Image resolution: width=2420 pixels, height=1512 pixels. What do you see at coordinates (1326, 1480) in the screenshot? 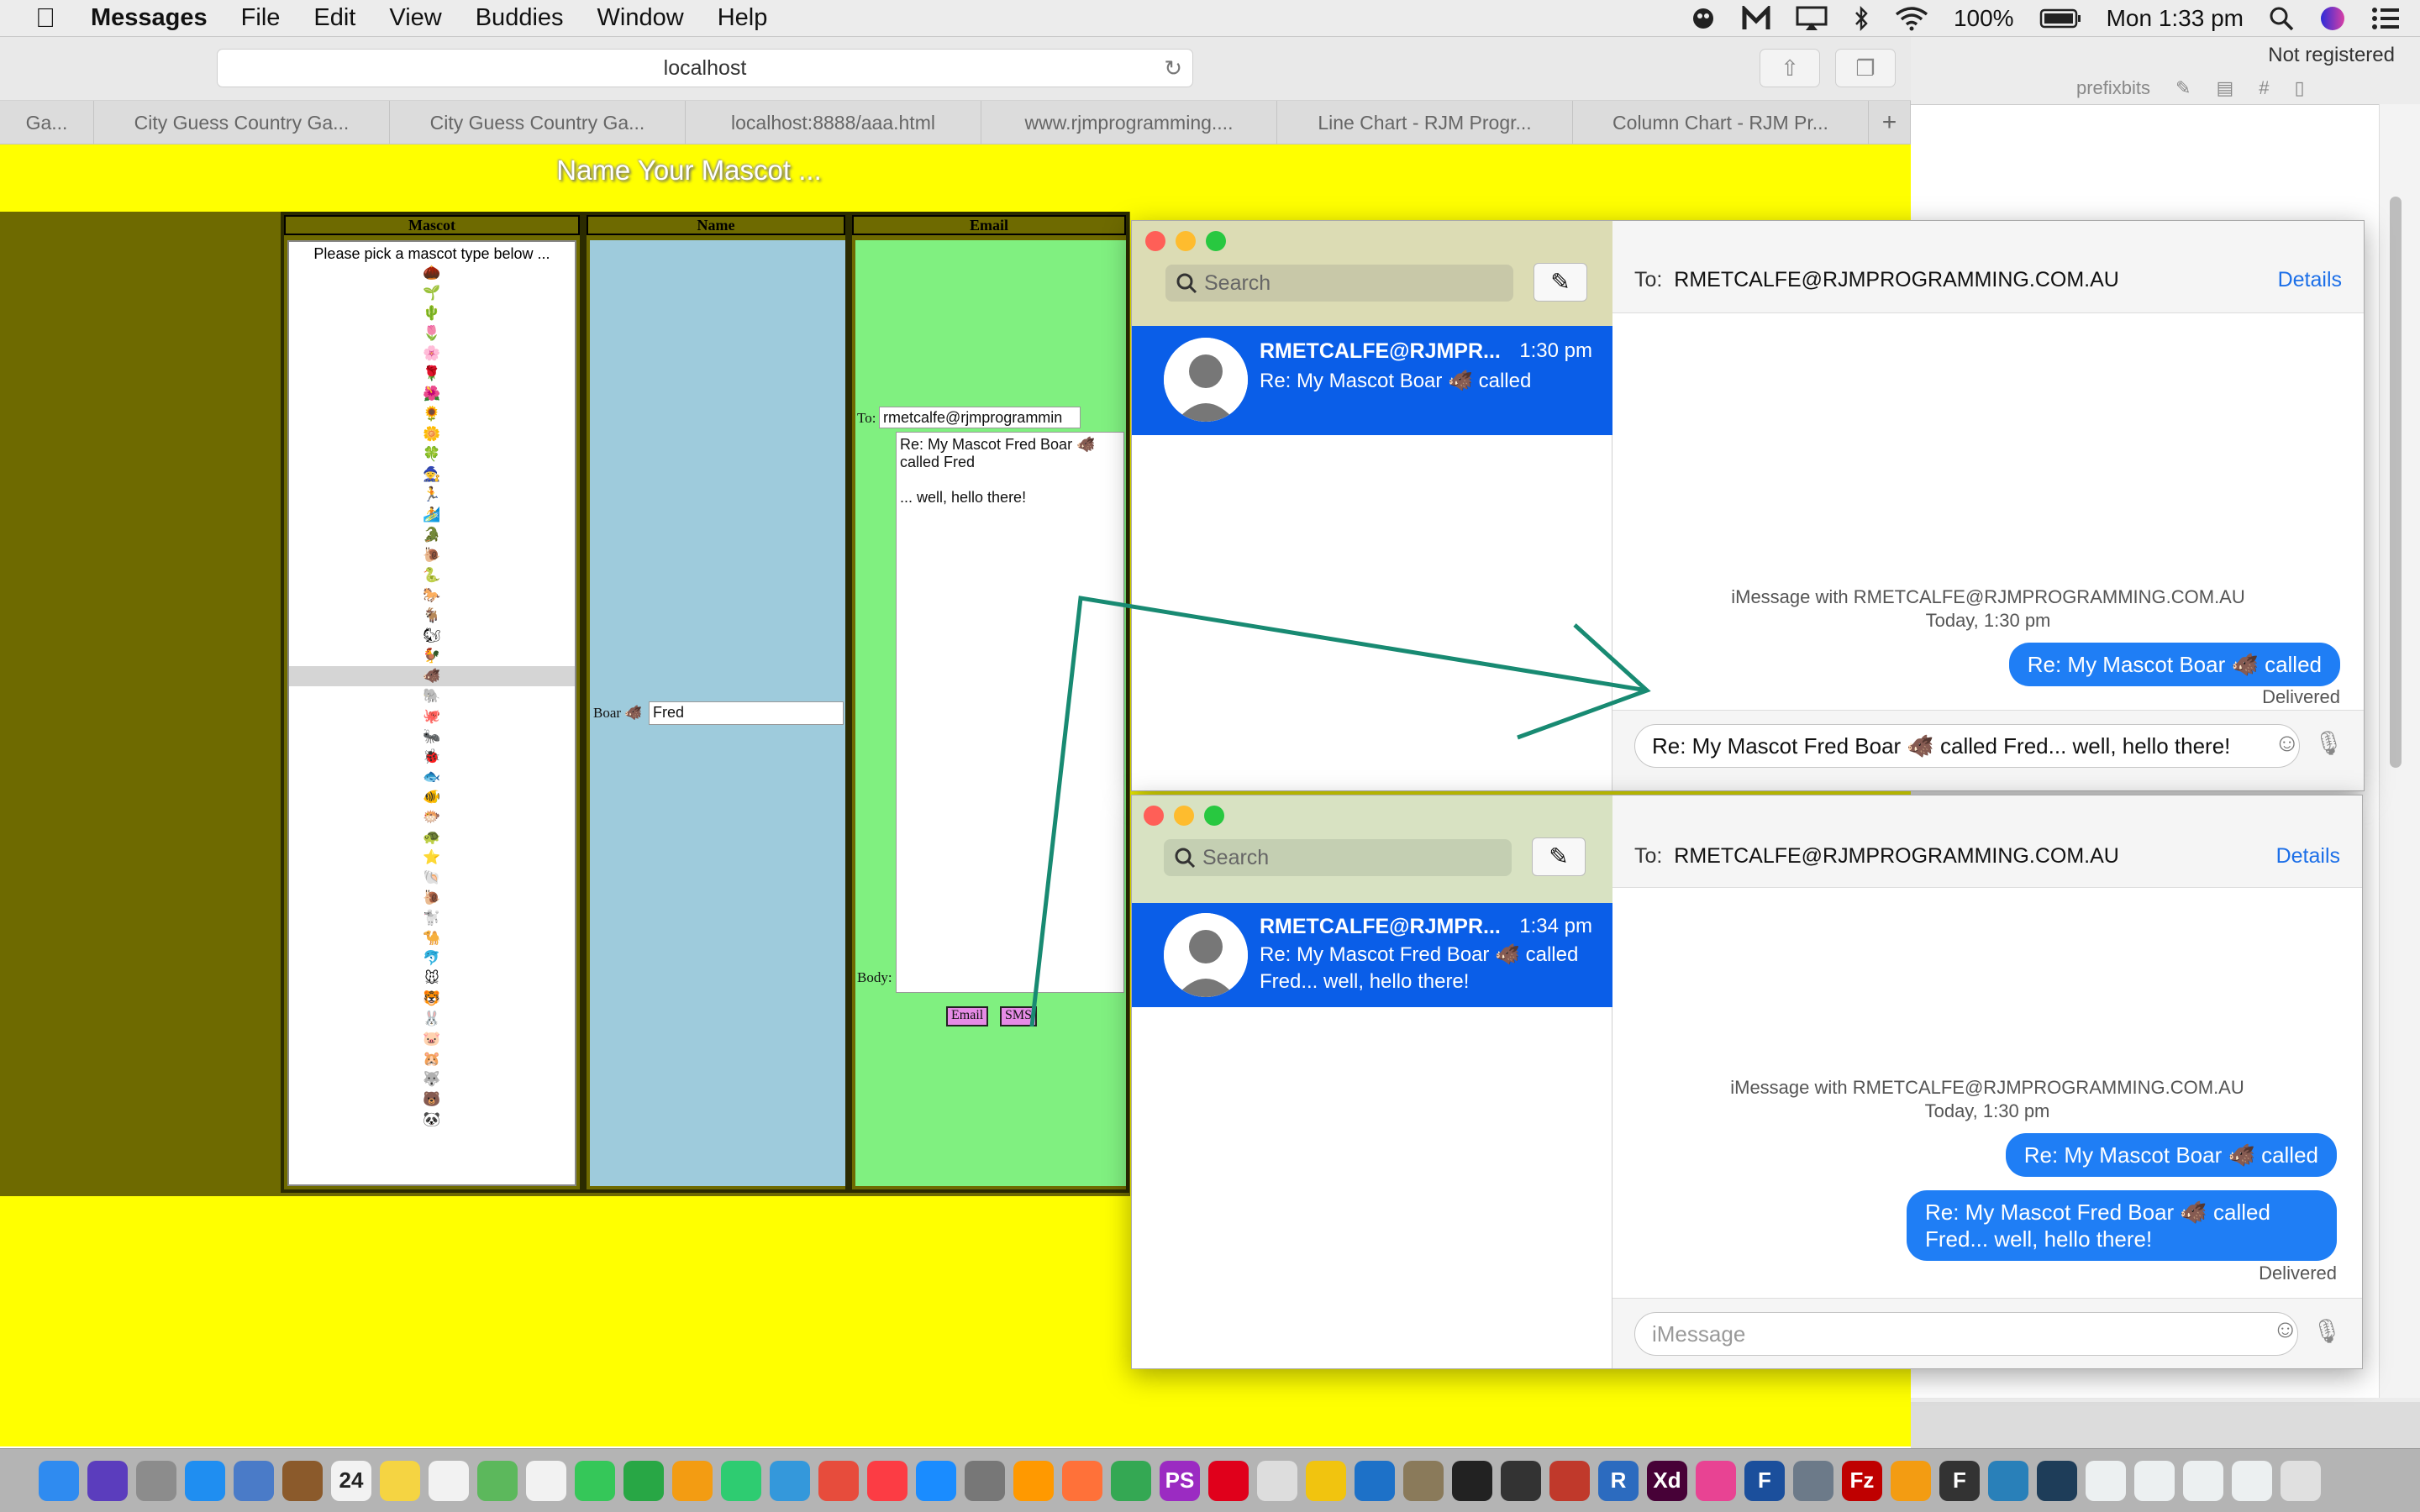
I see `cyberduck-icon` at bounding box center [1326, 1480].